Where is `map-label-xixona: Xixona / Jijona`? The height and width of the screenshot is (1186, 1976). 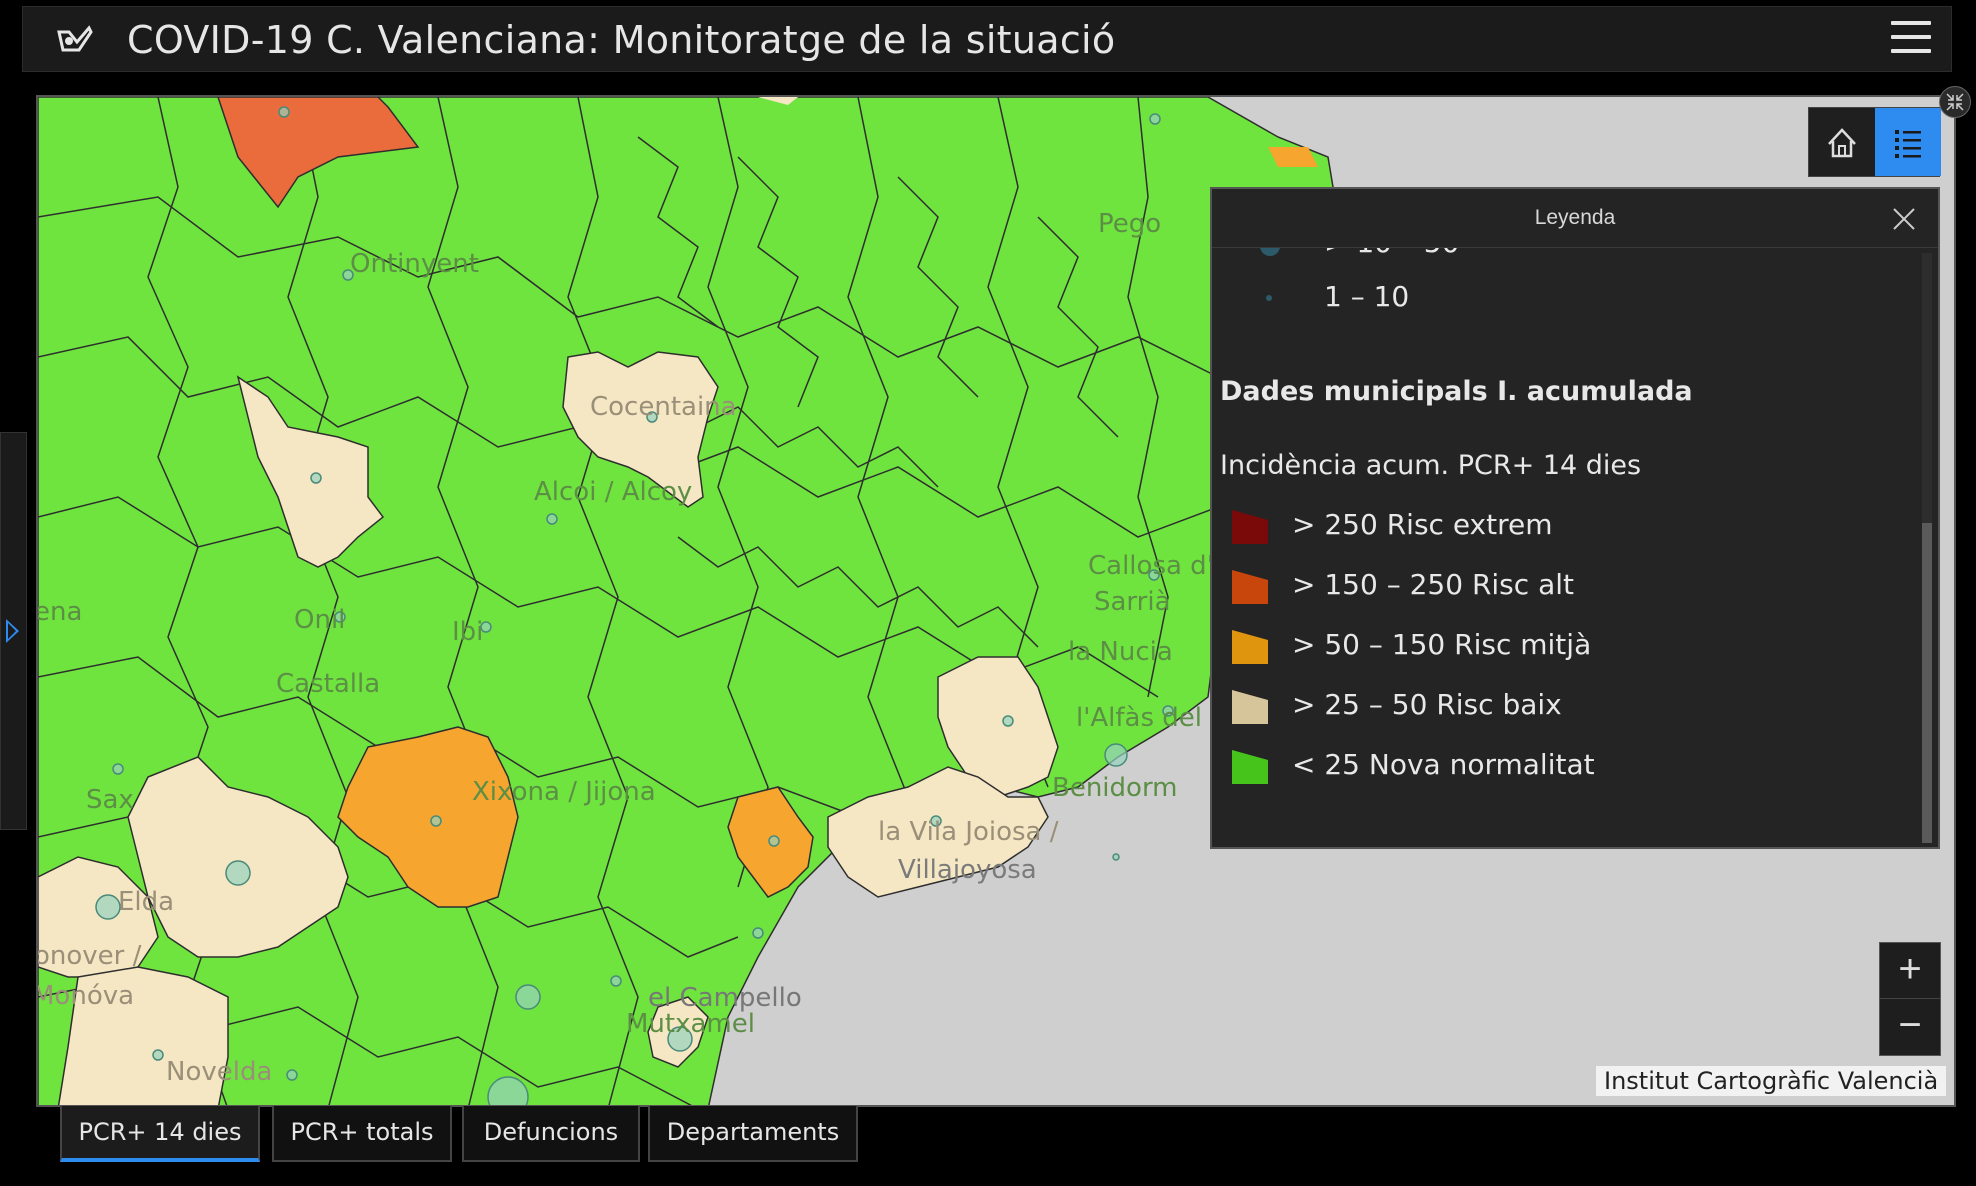 map-label-xixona: Xixona / Jijona is located at coordinates (564, 792).